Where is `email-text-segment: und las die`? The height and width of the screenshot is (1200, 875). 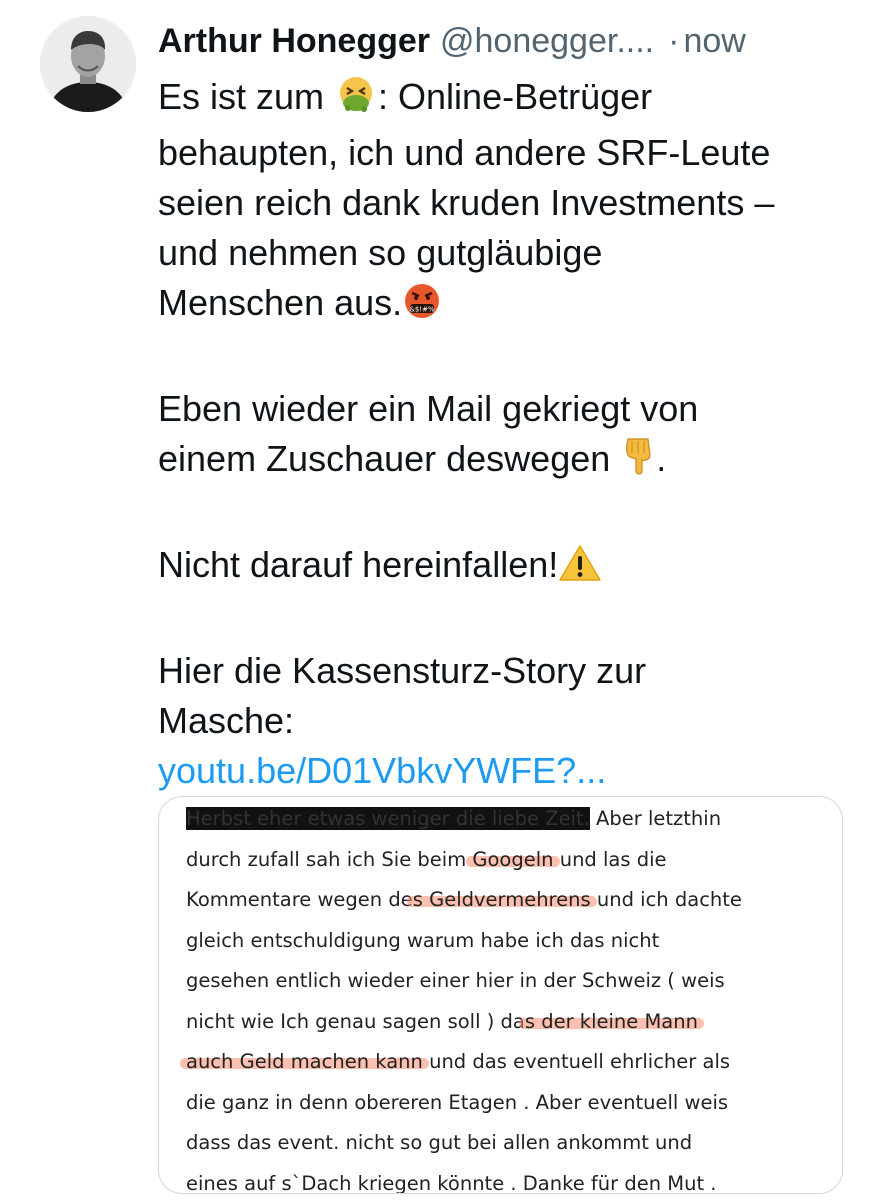 email-text-segment: und las die is located at coordinates (610, 859).